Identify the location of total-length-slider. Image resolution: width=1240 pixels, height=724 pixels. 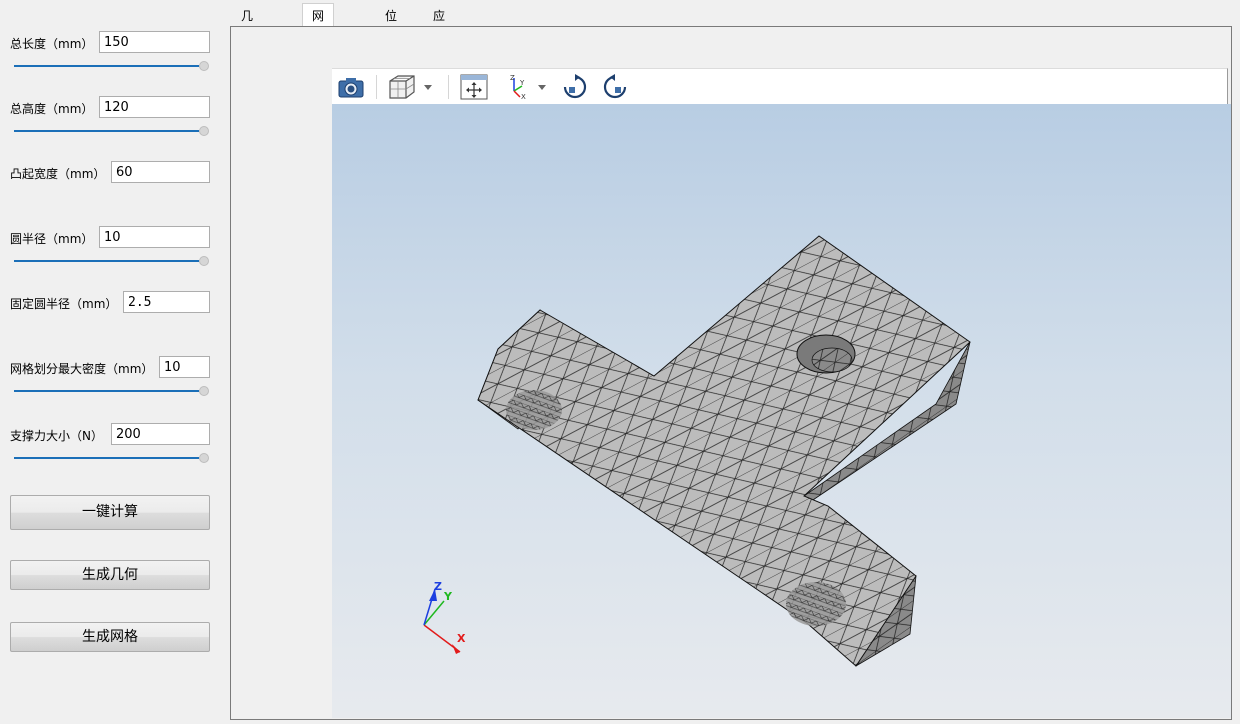
(111, 66).